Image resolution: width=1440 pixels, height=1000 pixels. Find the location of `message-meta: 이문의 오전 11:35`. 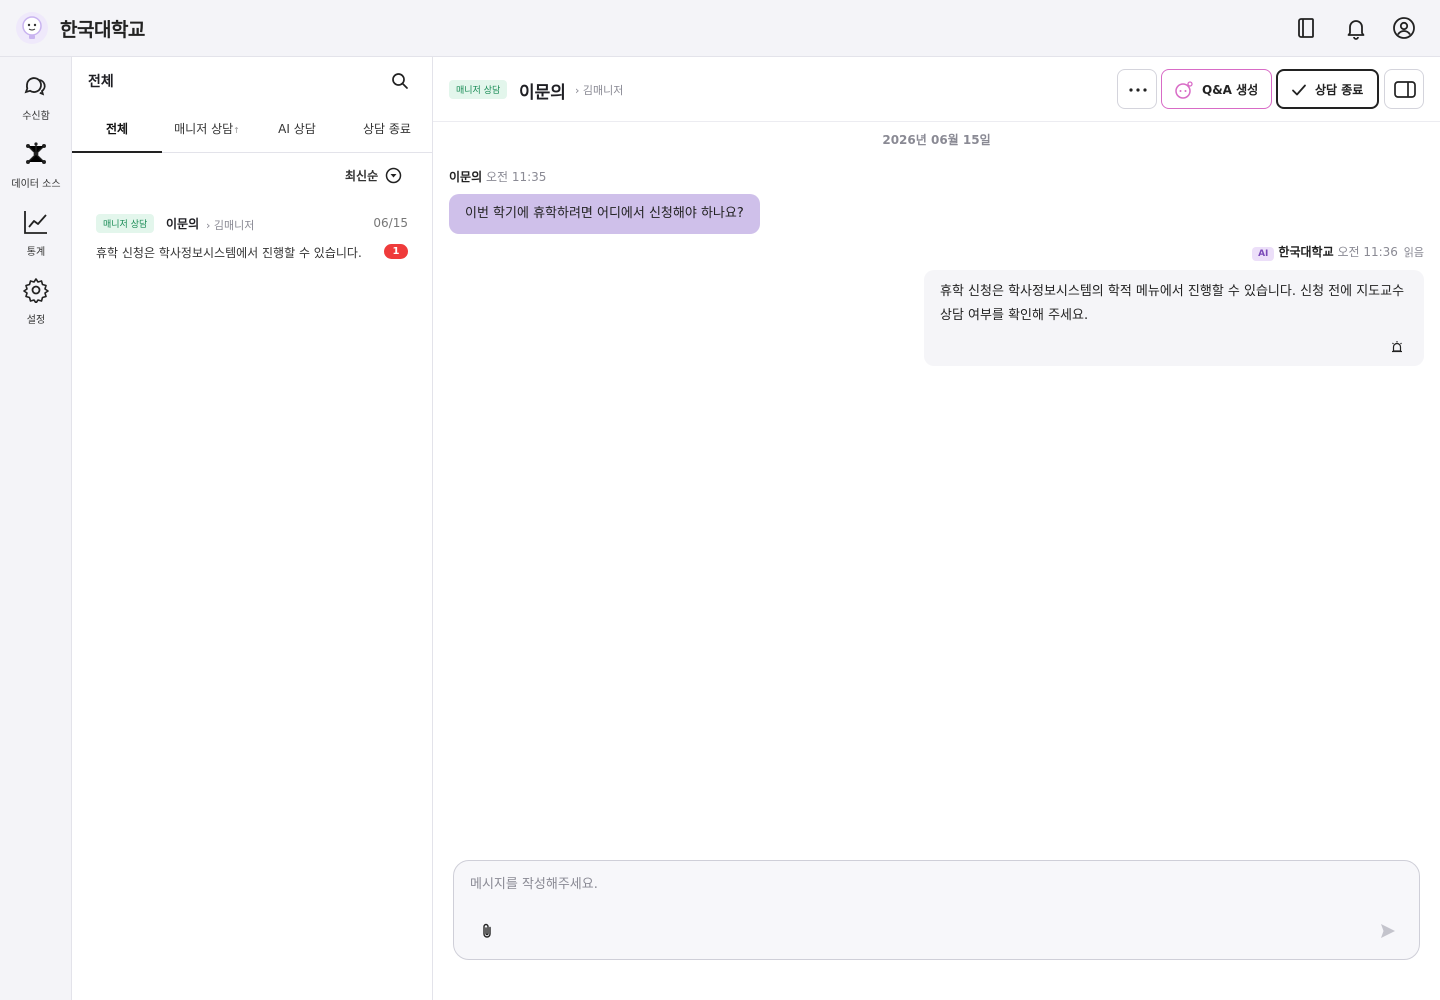

message-meta: 이문의 오전 11:35 is located at coordinates (497, 176).